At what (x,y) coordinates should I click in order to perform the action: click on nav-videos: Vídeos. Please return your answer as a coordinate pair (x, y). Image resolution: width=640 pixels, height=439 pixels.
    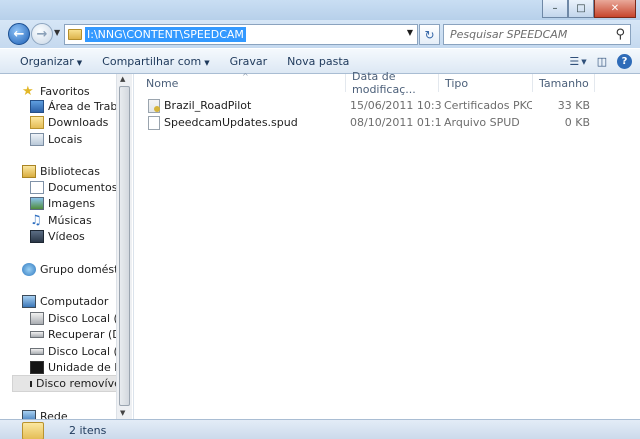
    Looking at the image, I should click on (57, 236).